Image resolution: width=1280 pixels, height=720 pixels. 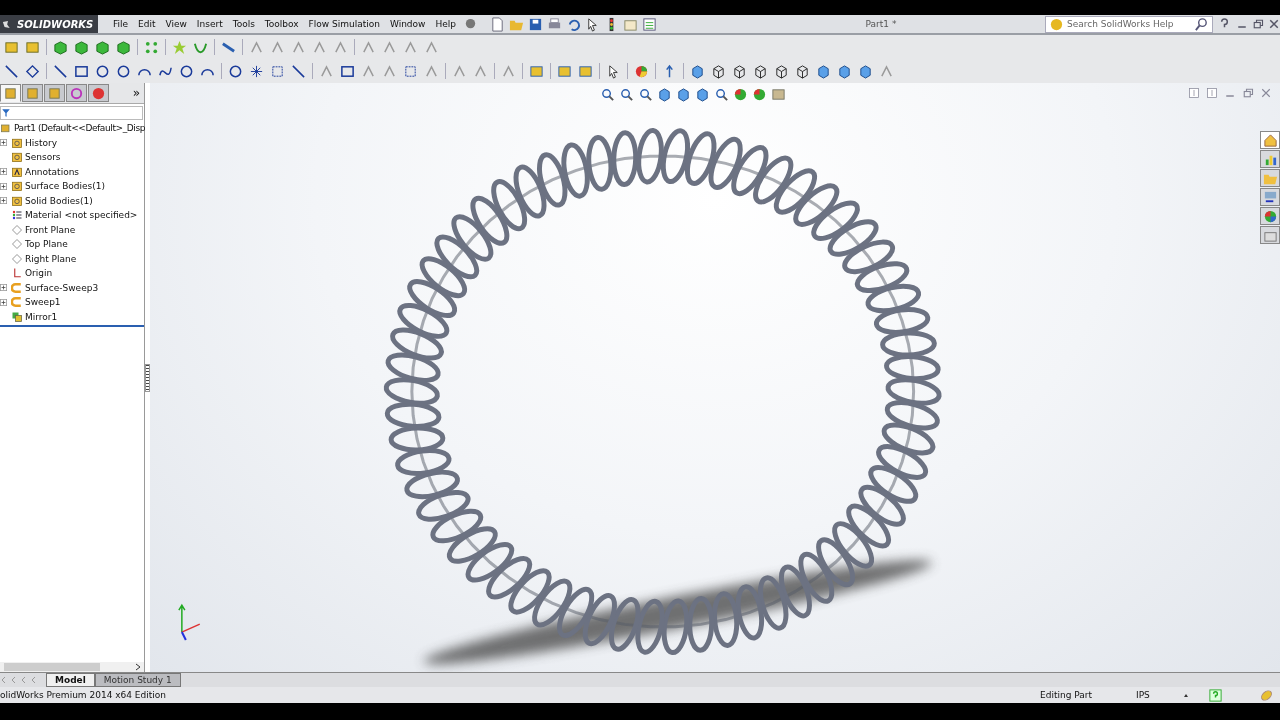 What do you see at coordinates (138, 93) in the screenshot?
I see `expand-panel-button: »` at bounding box center [138, 93].